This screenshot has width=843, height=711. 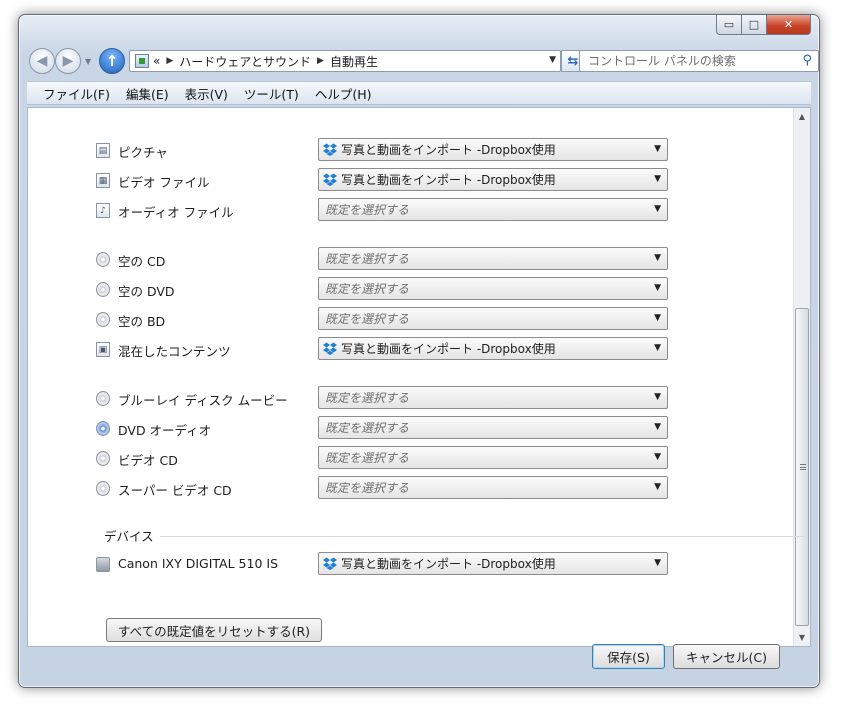 I want to click on row-label: ビデオ CD, so click(x=148, y=460).